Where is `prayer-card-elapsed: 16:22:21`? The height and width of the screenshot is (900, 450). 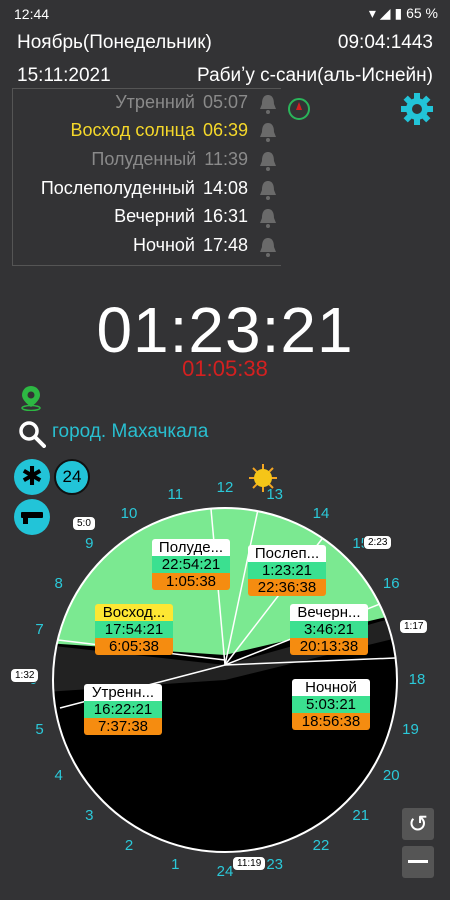
prayer-card-elapsed: 16:22:21 is located at coordinates (123, 709).